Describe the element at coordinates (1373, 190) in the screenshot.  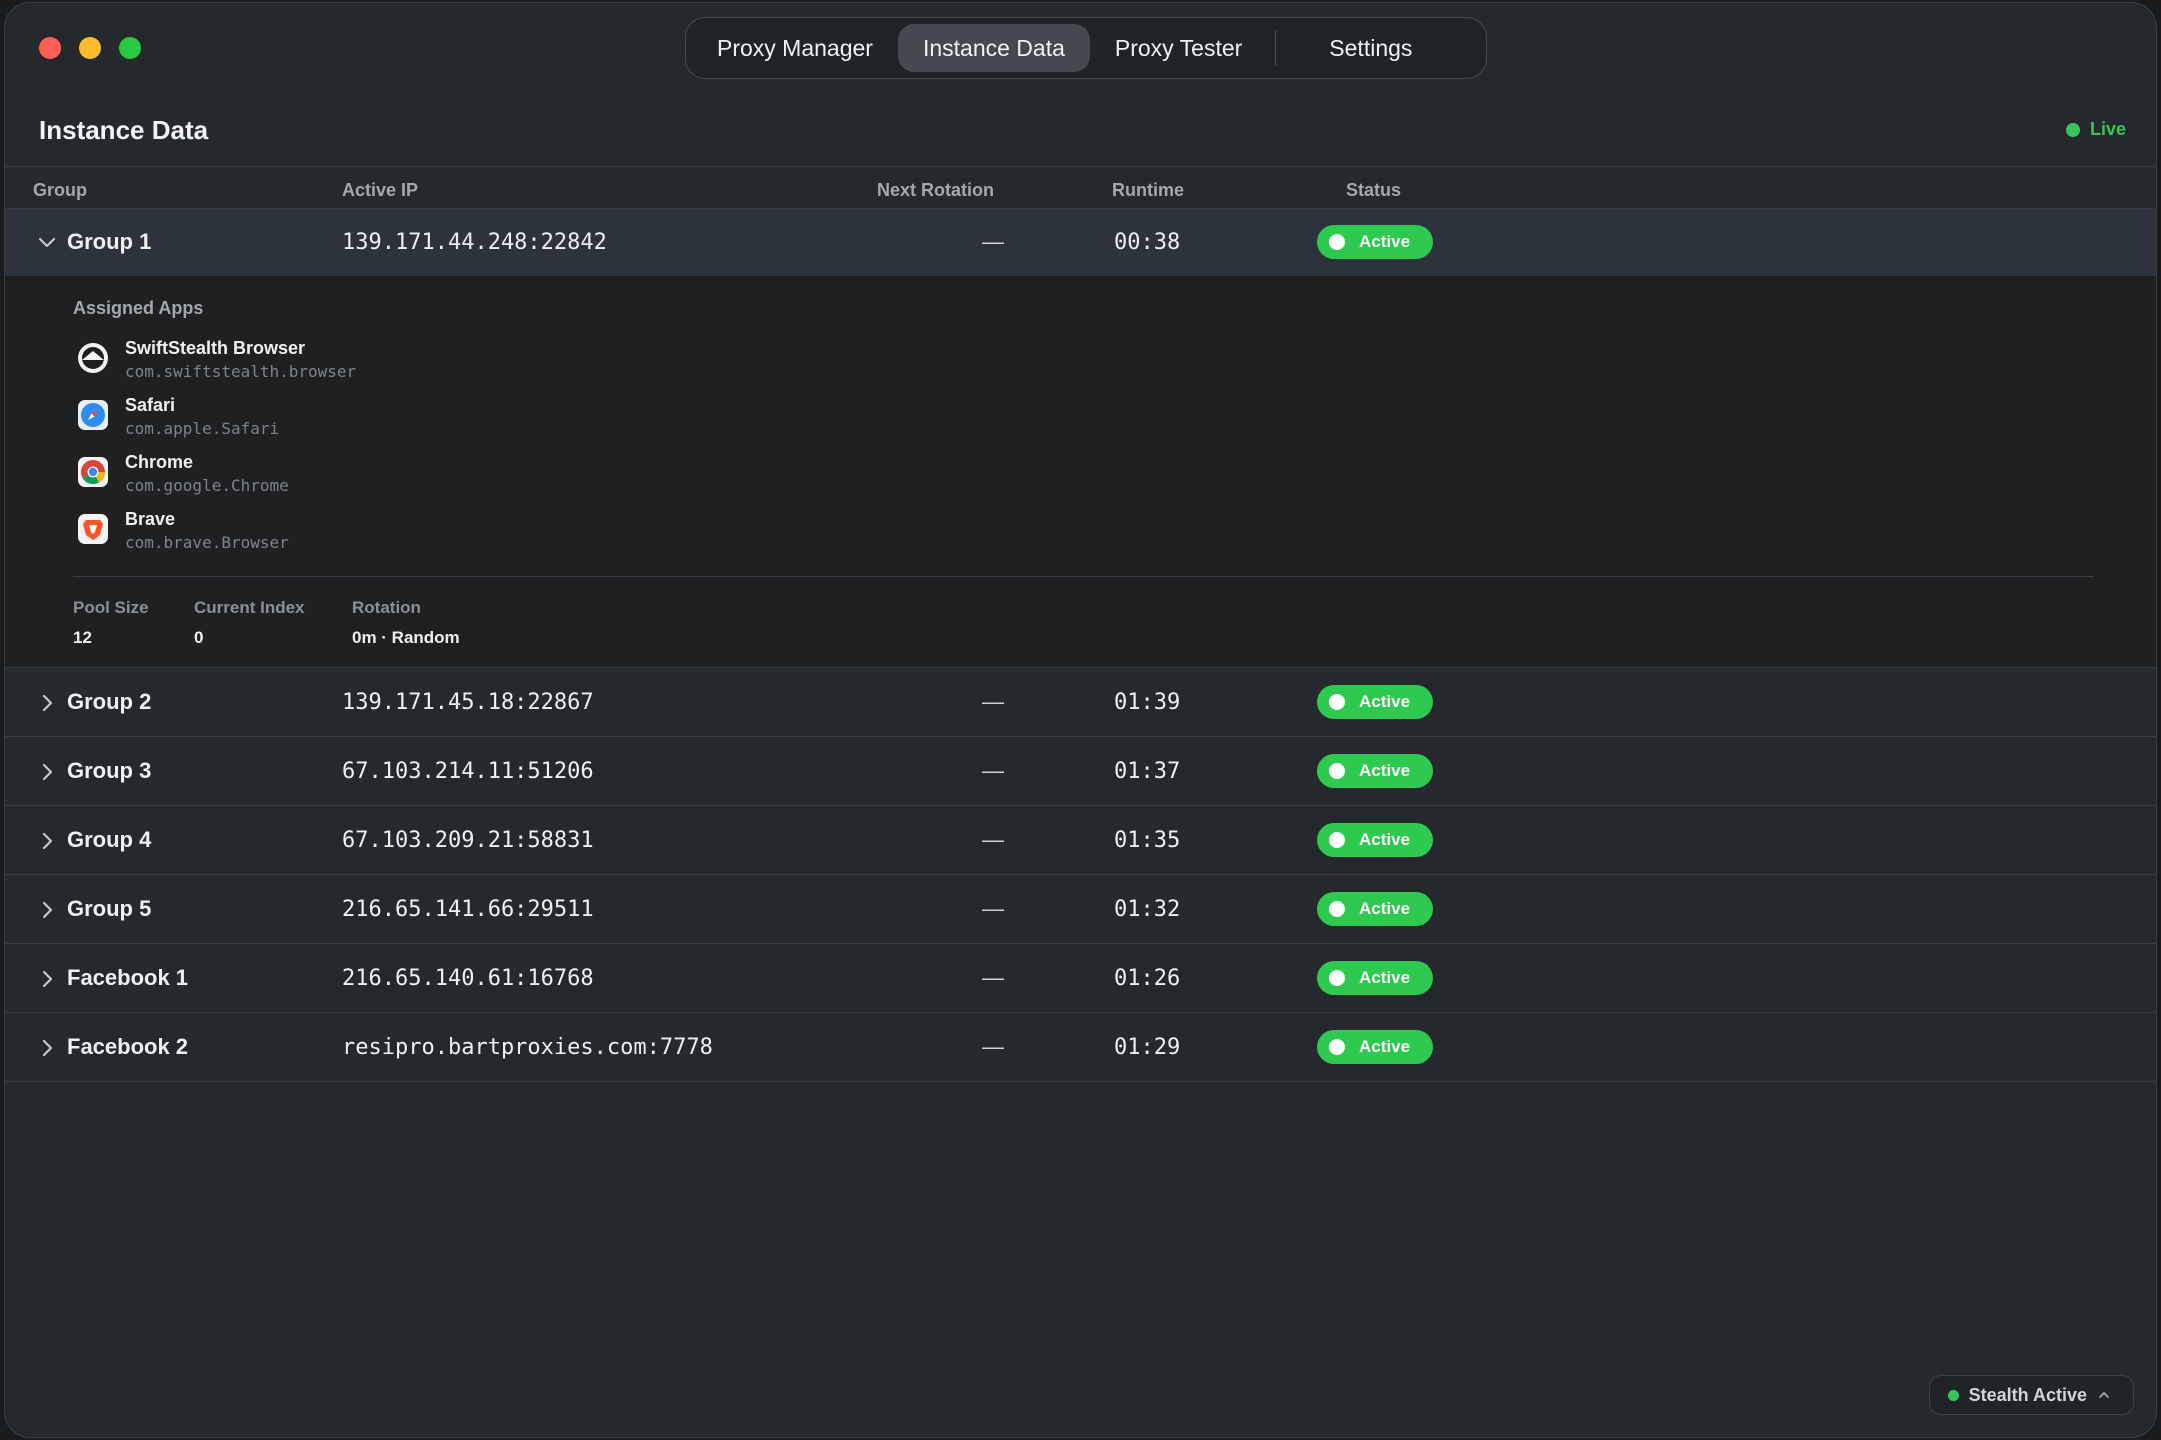
I see `column-header-status: Status` at that location.